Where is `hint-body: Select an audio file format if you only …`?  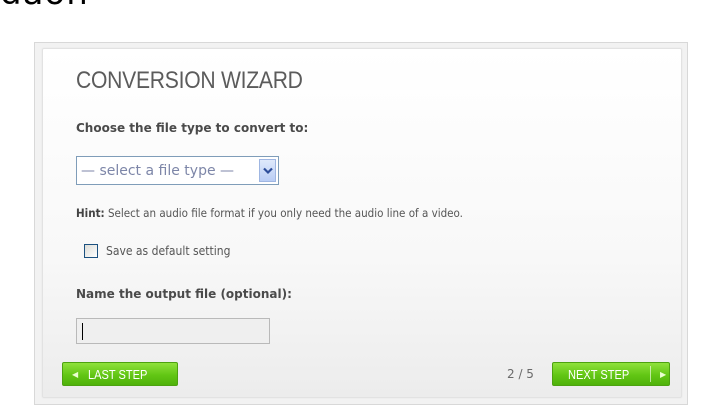 hint-body: Select an audio file format if you only … is located at coordinates (283, 213).